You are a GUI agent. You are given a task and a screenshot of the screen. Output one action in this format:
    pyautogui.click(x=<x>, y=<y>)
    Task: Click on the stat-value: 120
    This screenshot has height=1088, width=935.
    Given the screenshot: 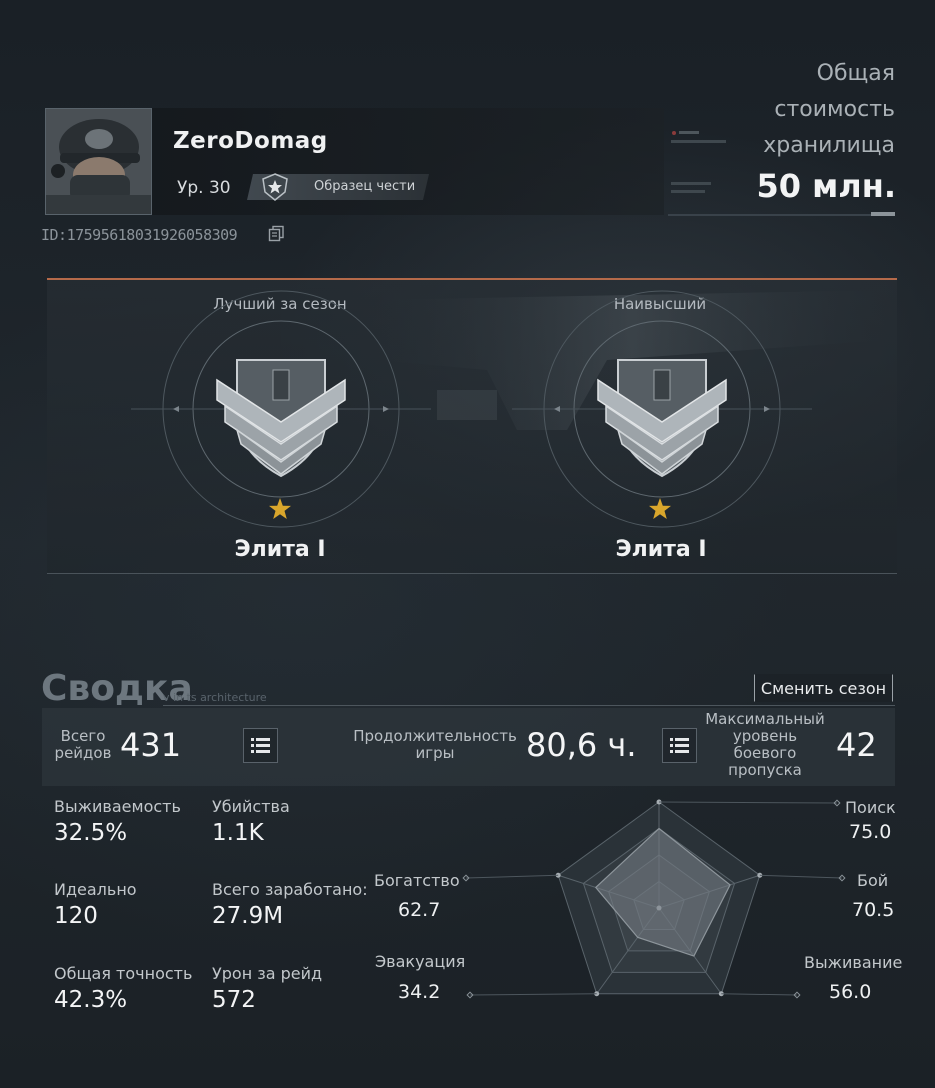 What is the action you would take?
    pyautogui.click(x=76, y=916)
    